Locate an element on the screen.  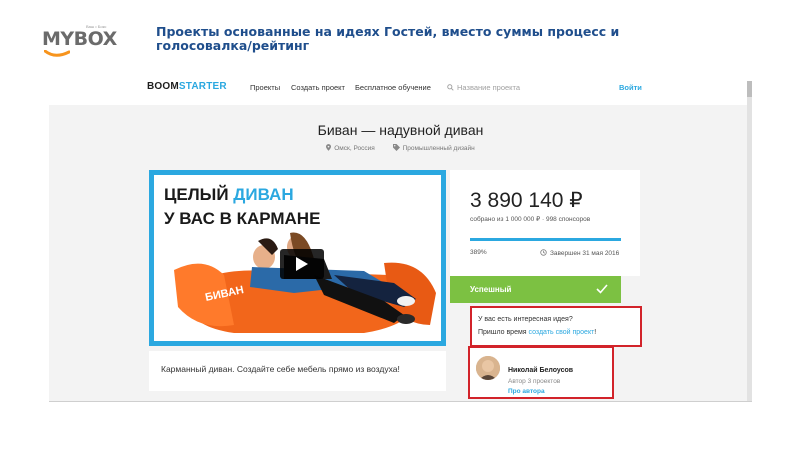
author-projects: Автор 3 проектов is located at coordinates (534, 381).